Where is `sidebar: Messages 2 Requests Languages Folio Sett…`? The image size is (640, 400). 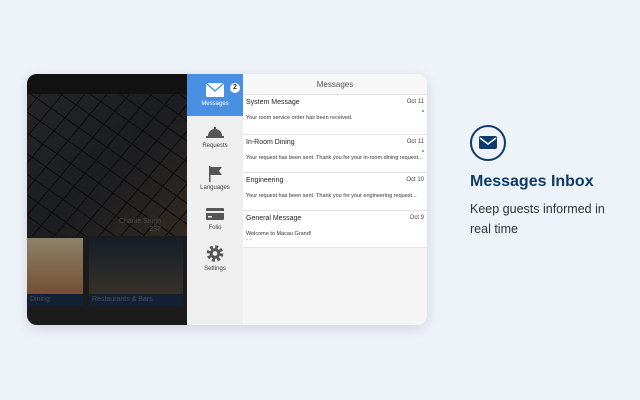 sidebar: Messages 2 Requests Languages Folio Sett… is located at coordinates (215, 199).